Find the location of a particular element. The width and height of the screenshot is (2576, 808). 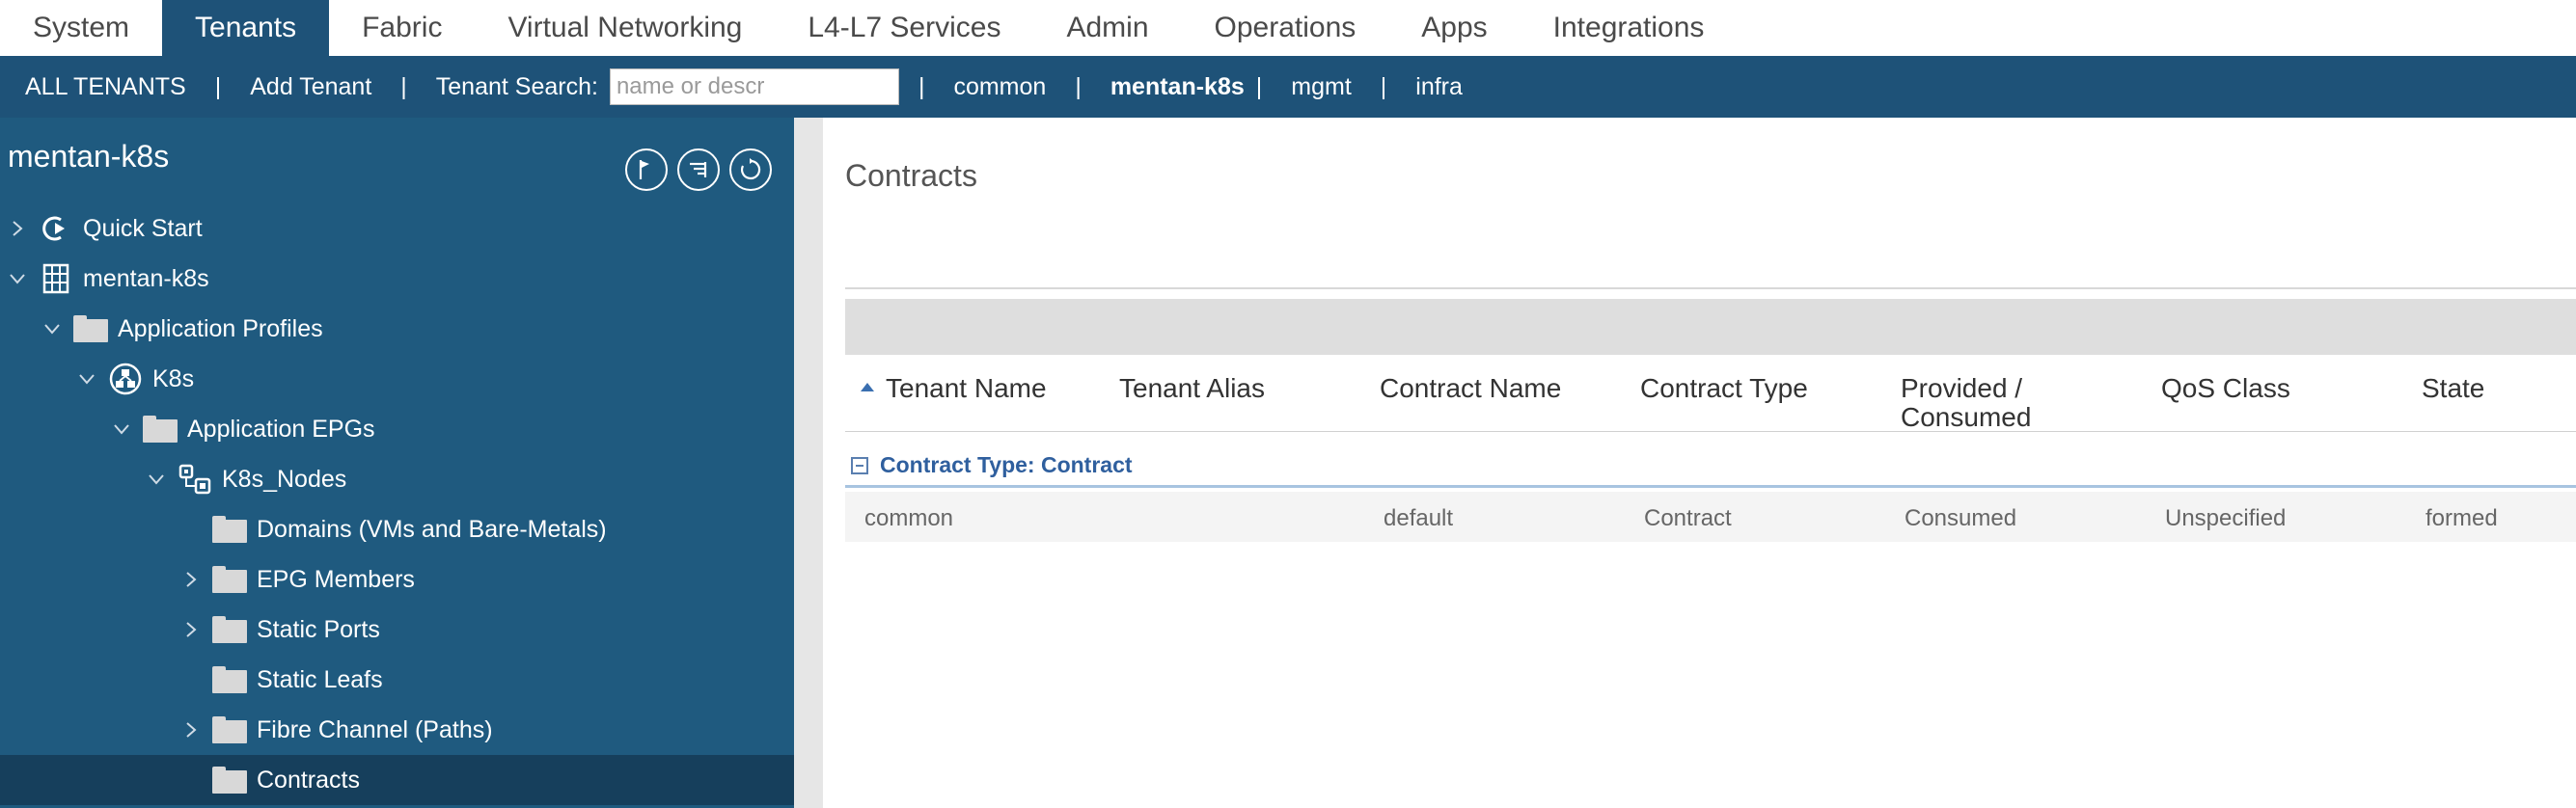

tree-item-fibre-channel: Fibre Channel (Paths) is located at coordinates (397, 730).